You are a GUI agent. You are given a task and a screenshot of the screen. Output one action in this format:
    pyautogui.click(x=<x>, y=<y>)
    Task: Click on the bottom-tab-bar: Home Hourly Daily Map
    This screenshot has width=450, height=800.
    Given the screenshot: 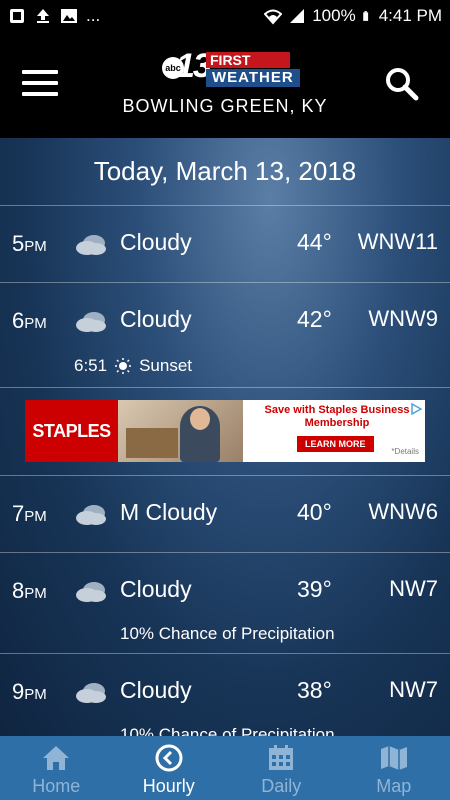 What is the action you would take?
    pyautogui.click(x=225, y=768)
    